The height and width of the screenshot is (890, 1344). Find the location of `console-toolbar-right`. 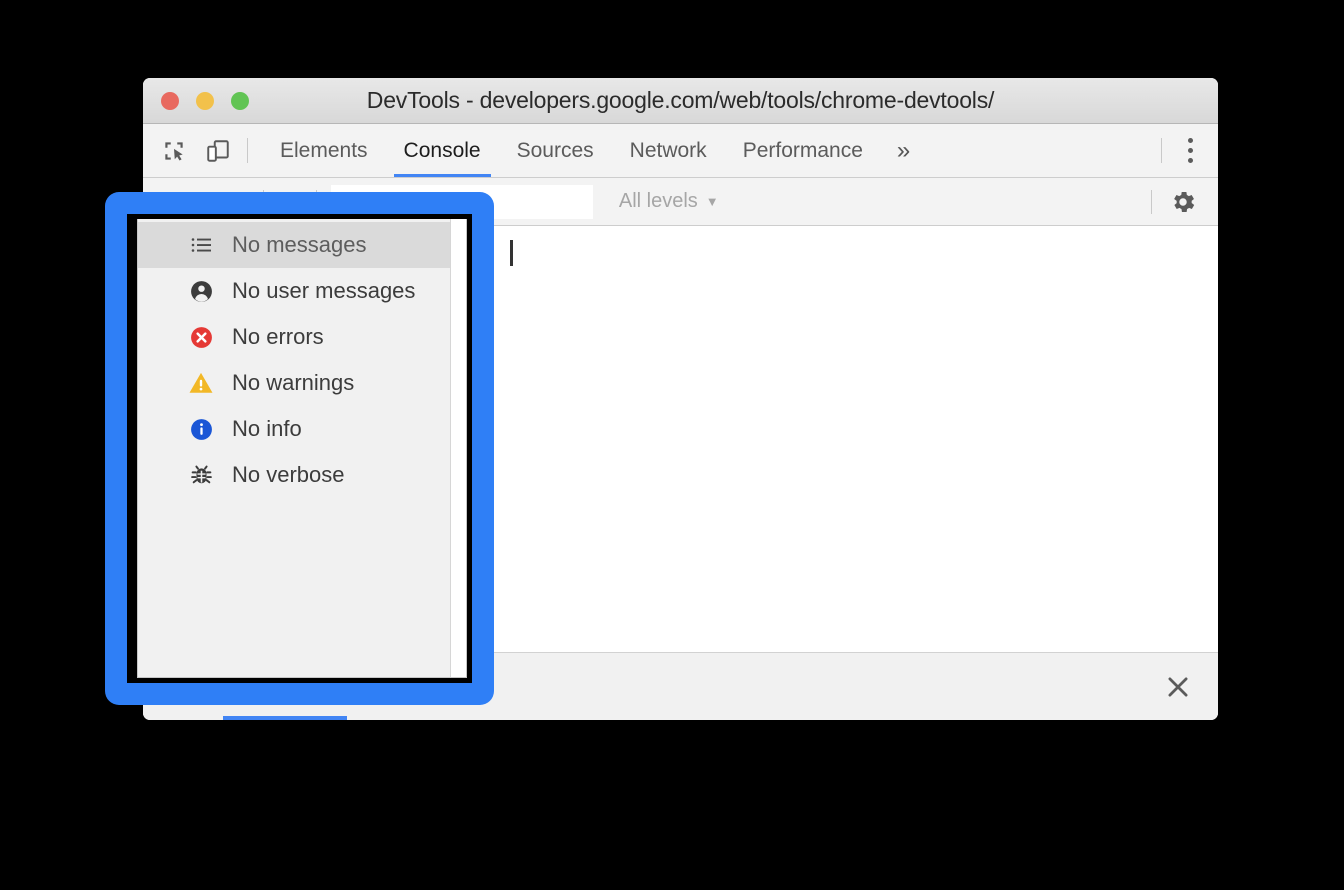

console-toolbar-right is located at coordinates (1184, 202).